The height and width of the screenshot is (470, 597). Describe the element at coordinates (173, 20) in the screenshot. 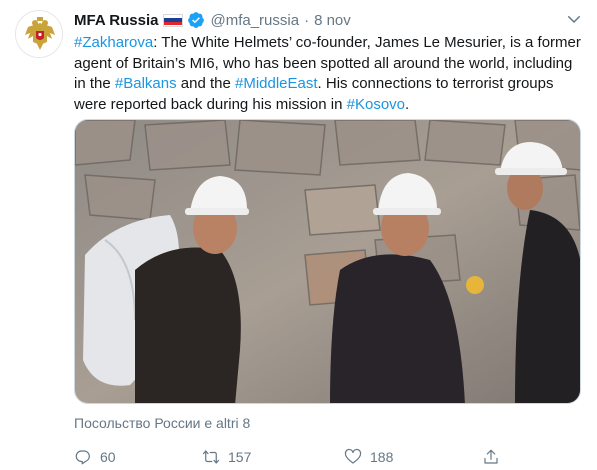

I see `russia-flag-icon` at that location.